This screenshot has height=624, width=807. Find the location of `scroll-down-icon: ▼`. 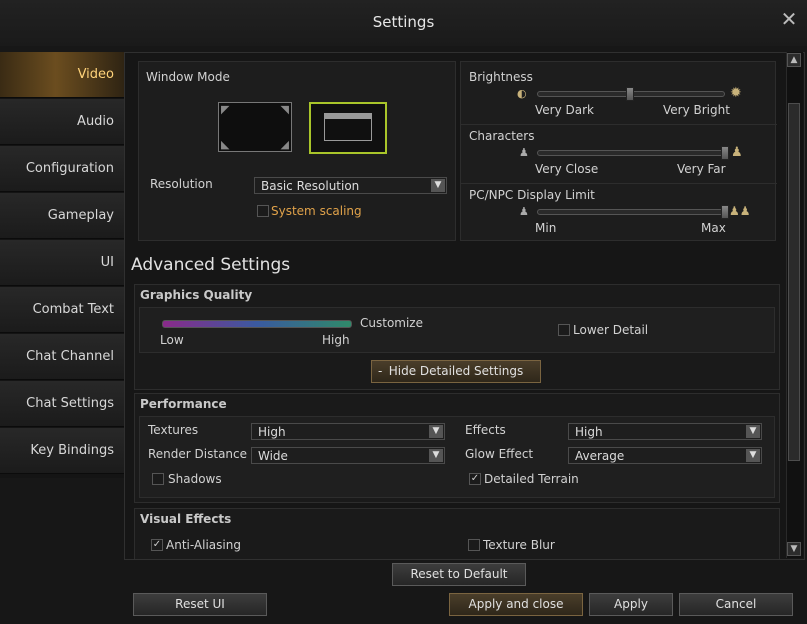

scroll-down-icon: ▼ is located at coordinates (794, 549).